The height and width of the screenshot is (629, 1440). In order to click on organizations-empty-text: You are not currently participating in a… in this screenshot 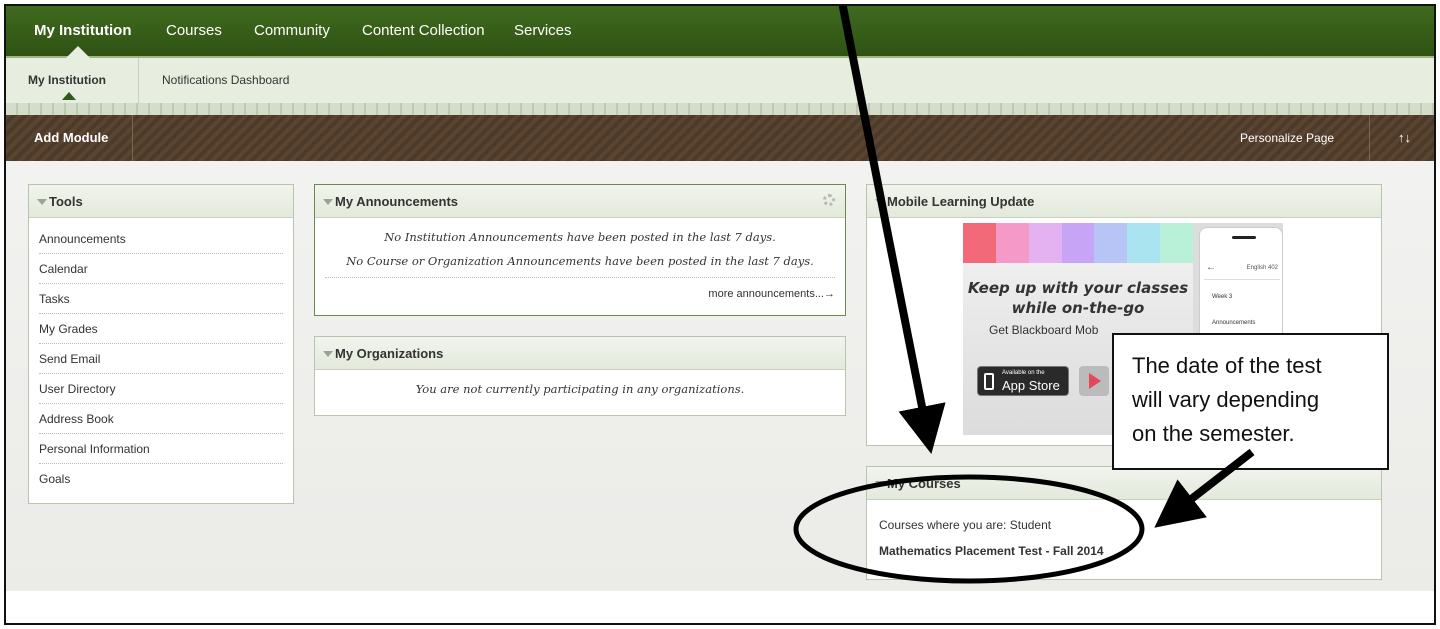, I will do `click(580, 389)`.